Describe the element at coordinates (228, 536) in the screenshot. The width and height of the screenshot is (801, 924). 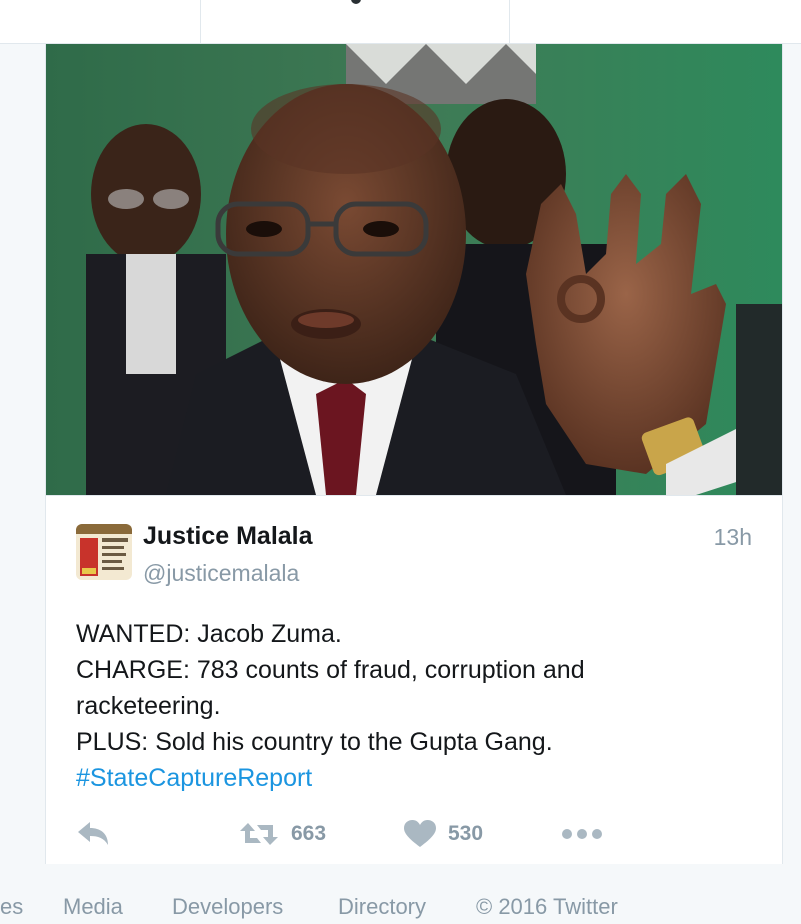
I see `author-name: Justice Malala` at that location.